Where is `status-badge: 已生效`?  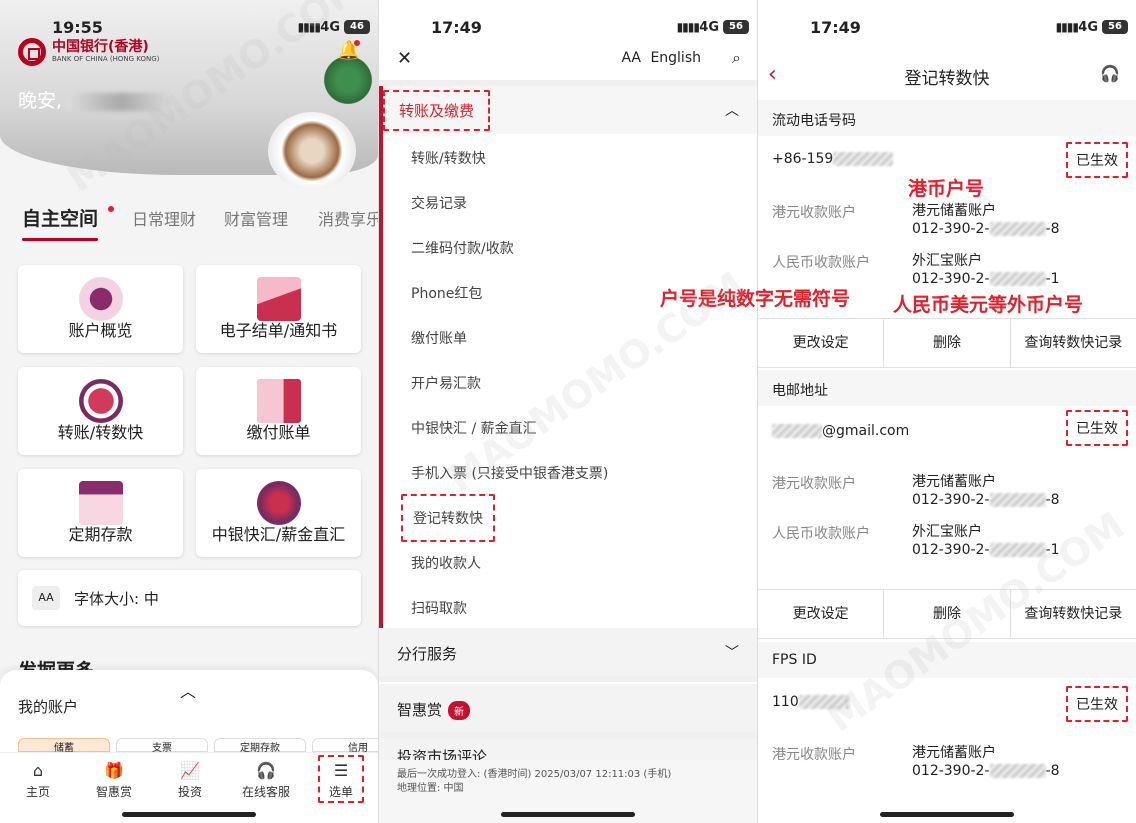
status-badge: 已生效 is located at coordinates (1097, 160).